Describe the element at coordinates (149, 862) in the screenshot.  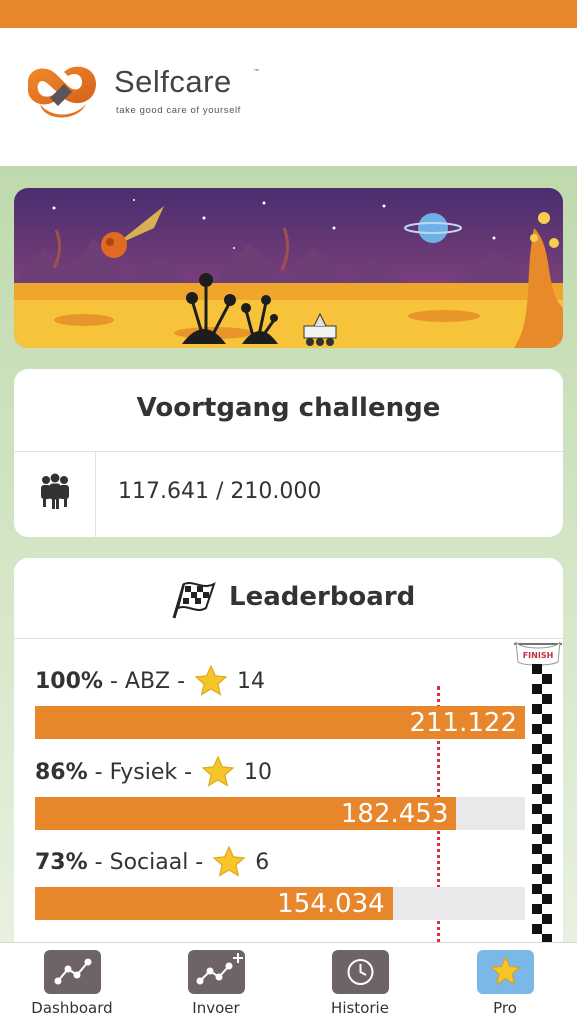
I see `row-name: - Sociaal -` at that location.